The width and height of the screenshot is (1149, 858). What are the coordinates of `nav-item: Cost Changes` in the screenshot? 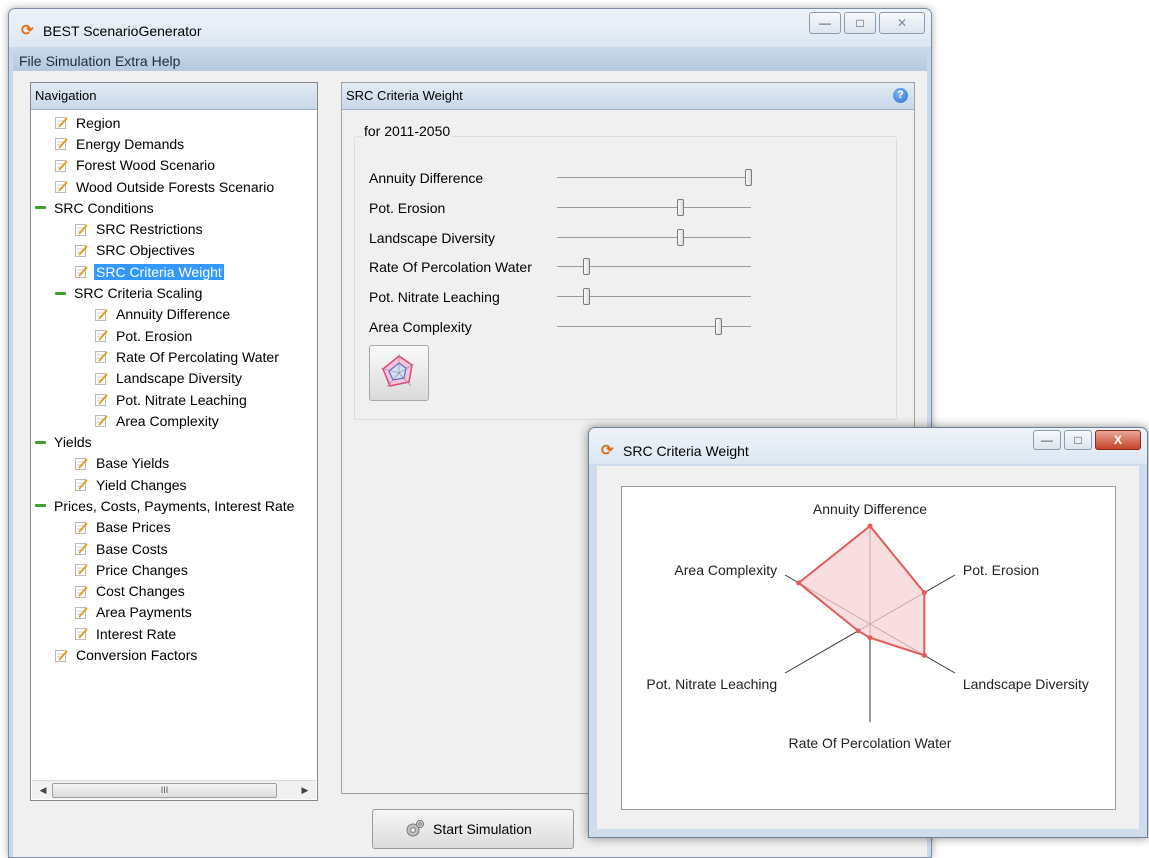 It's located at (174, 591).